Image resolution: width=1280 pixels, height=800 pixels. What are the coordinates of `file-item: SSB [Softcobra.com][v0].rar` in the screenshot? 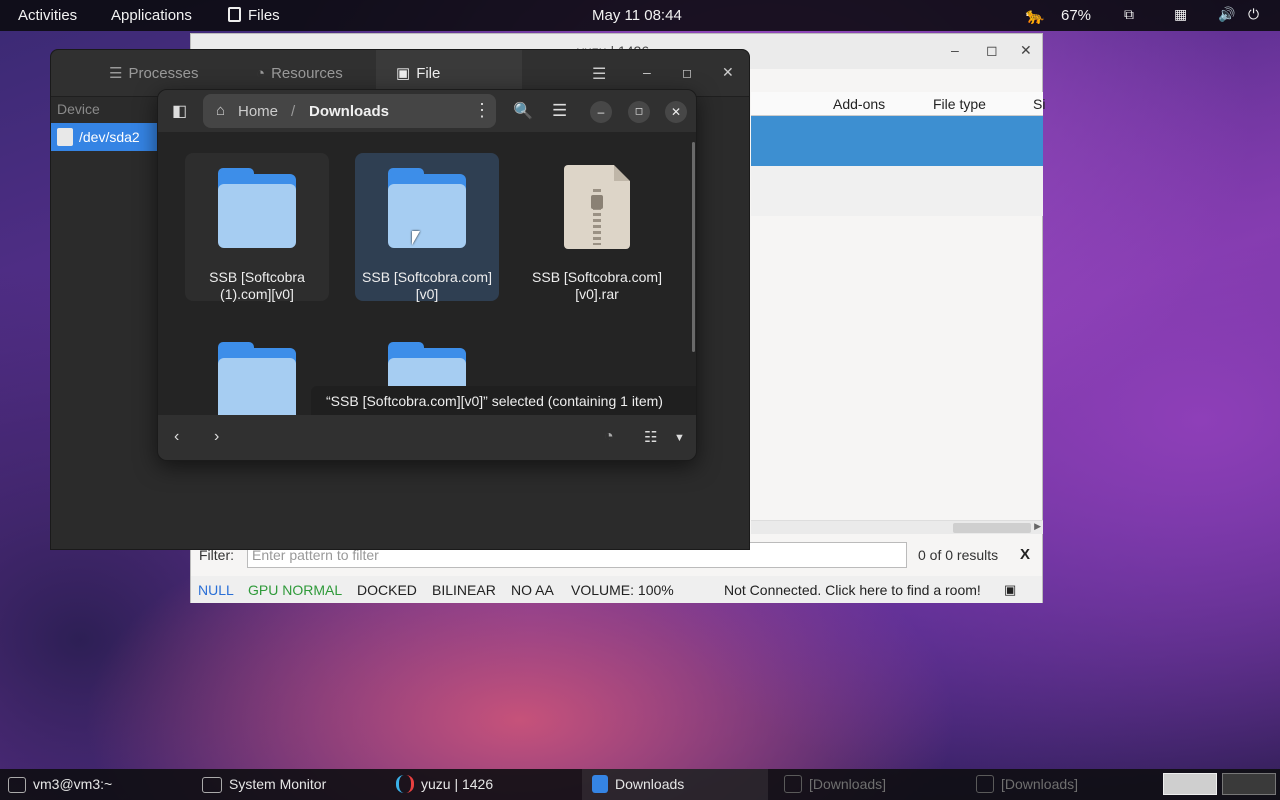 It's located at (597, 236).